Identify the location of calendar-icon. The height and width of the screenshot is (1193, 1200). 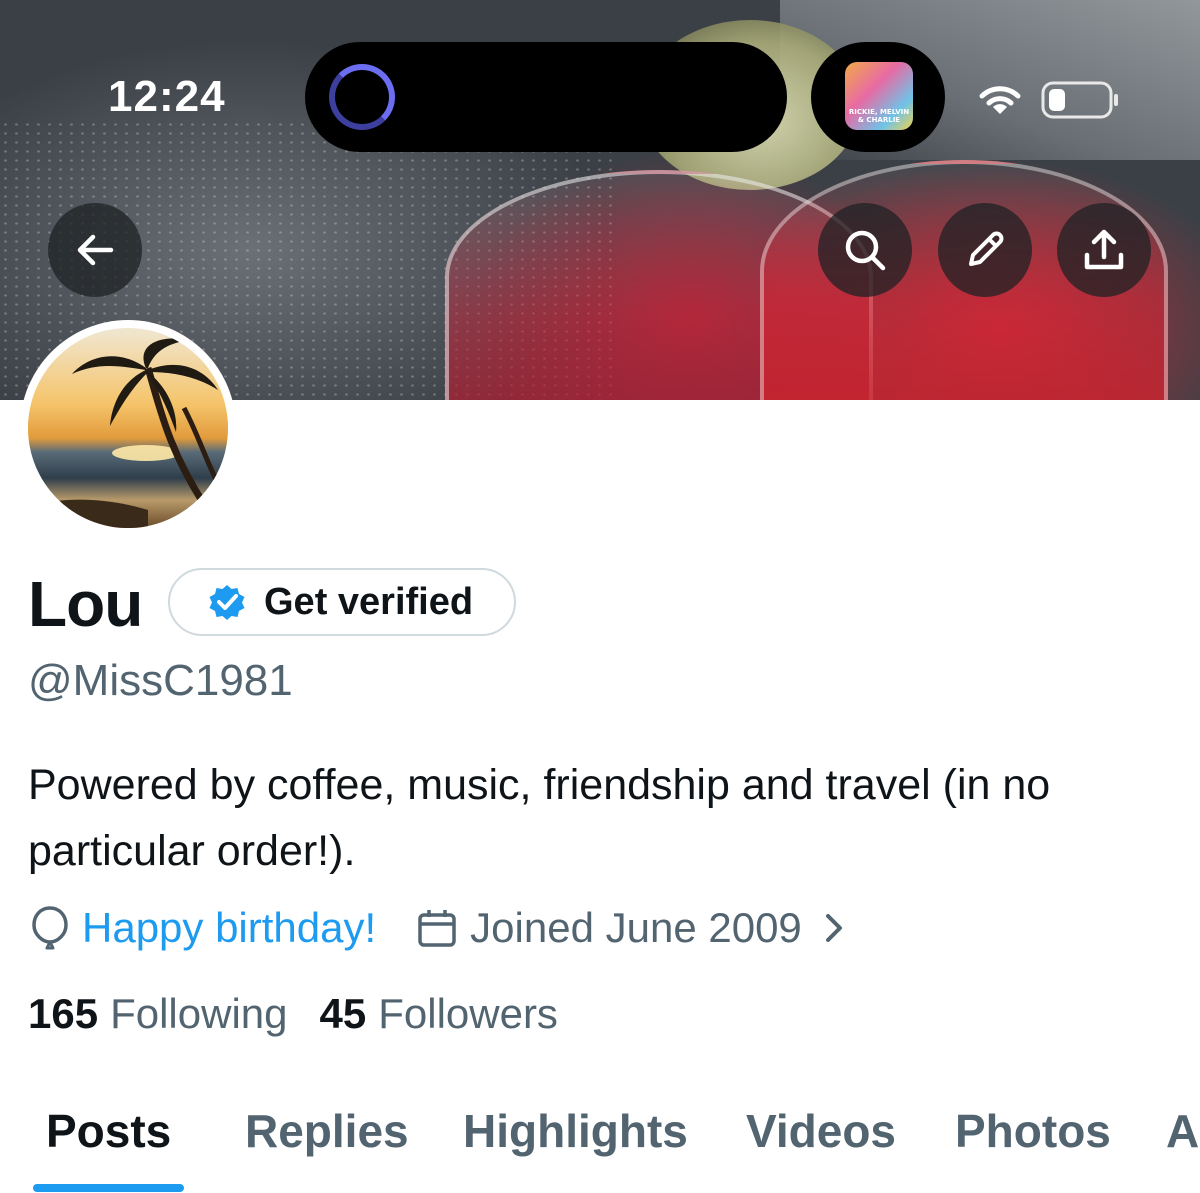
(437, 928).